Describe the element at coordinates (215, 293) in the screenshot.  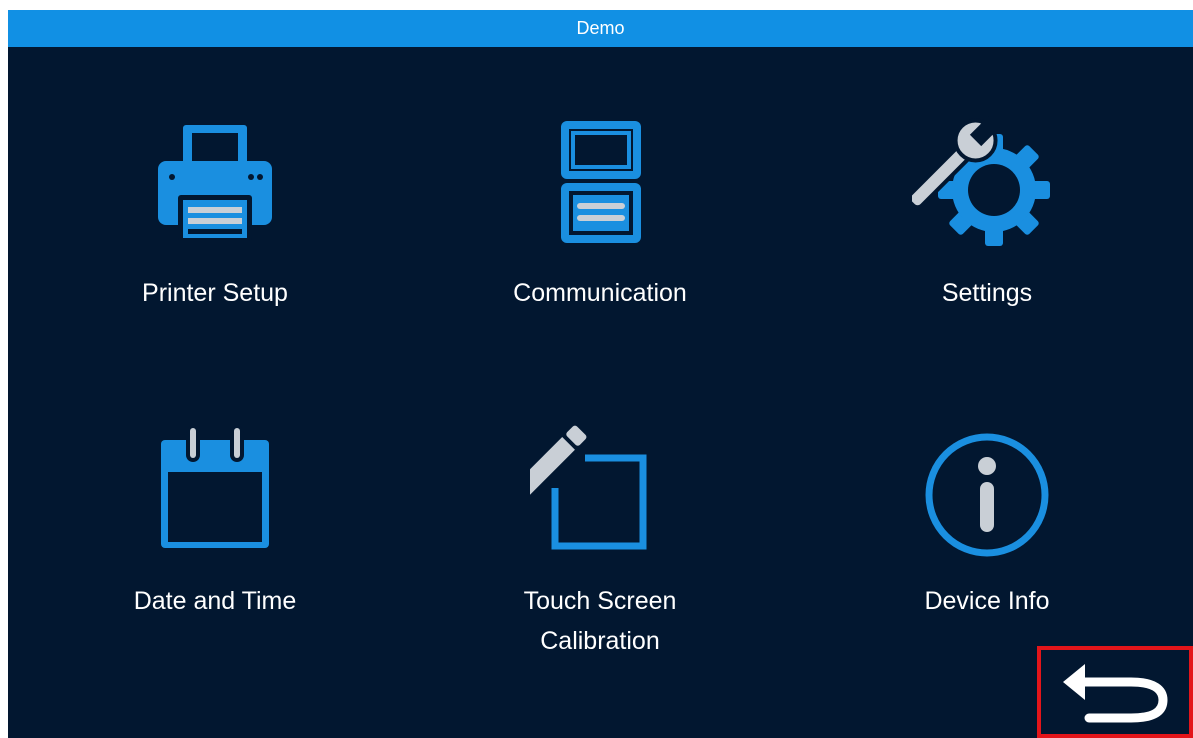
I see `menu-item-label: Printer Setup` at that location.